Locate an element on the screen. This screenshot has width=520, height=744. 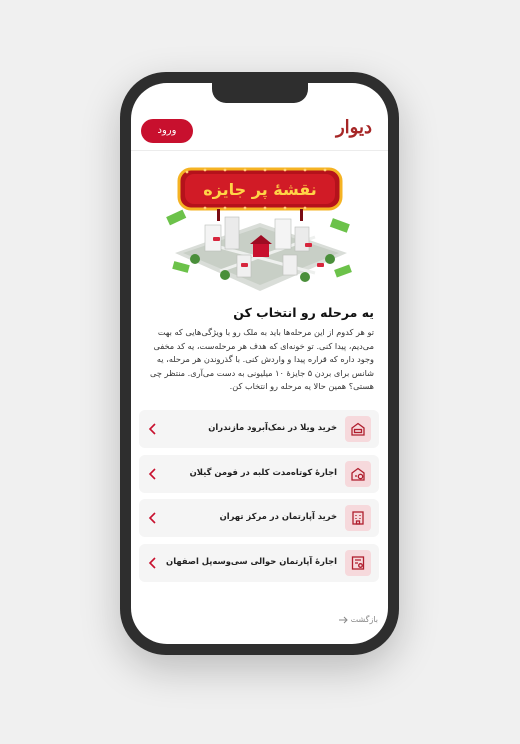
phone-notch is located at coordinates (260, 93).